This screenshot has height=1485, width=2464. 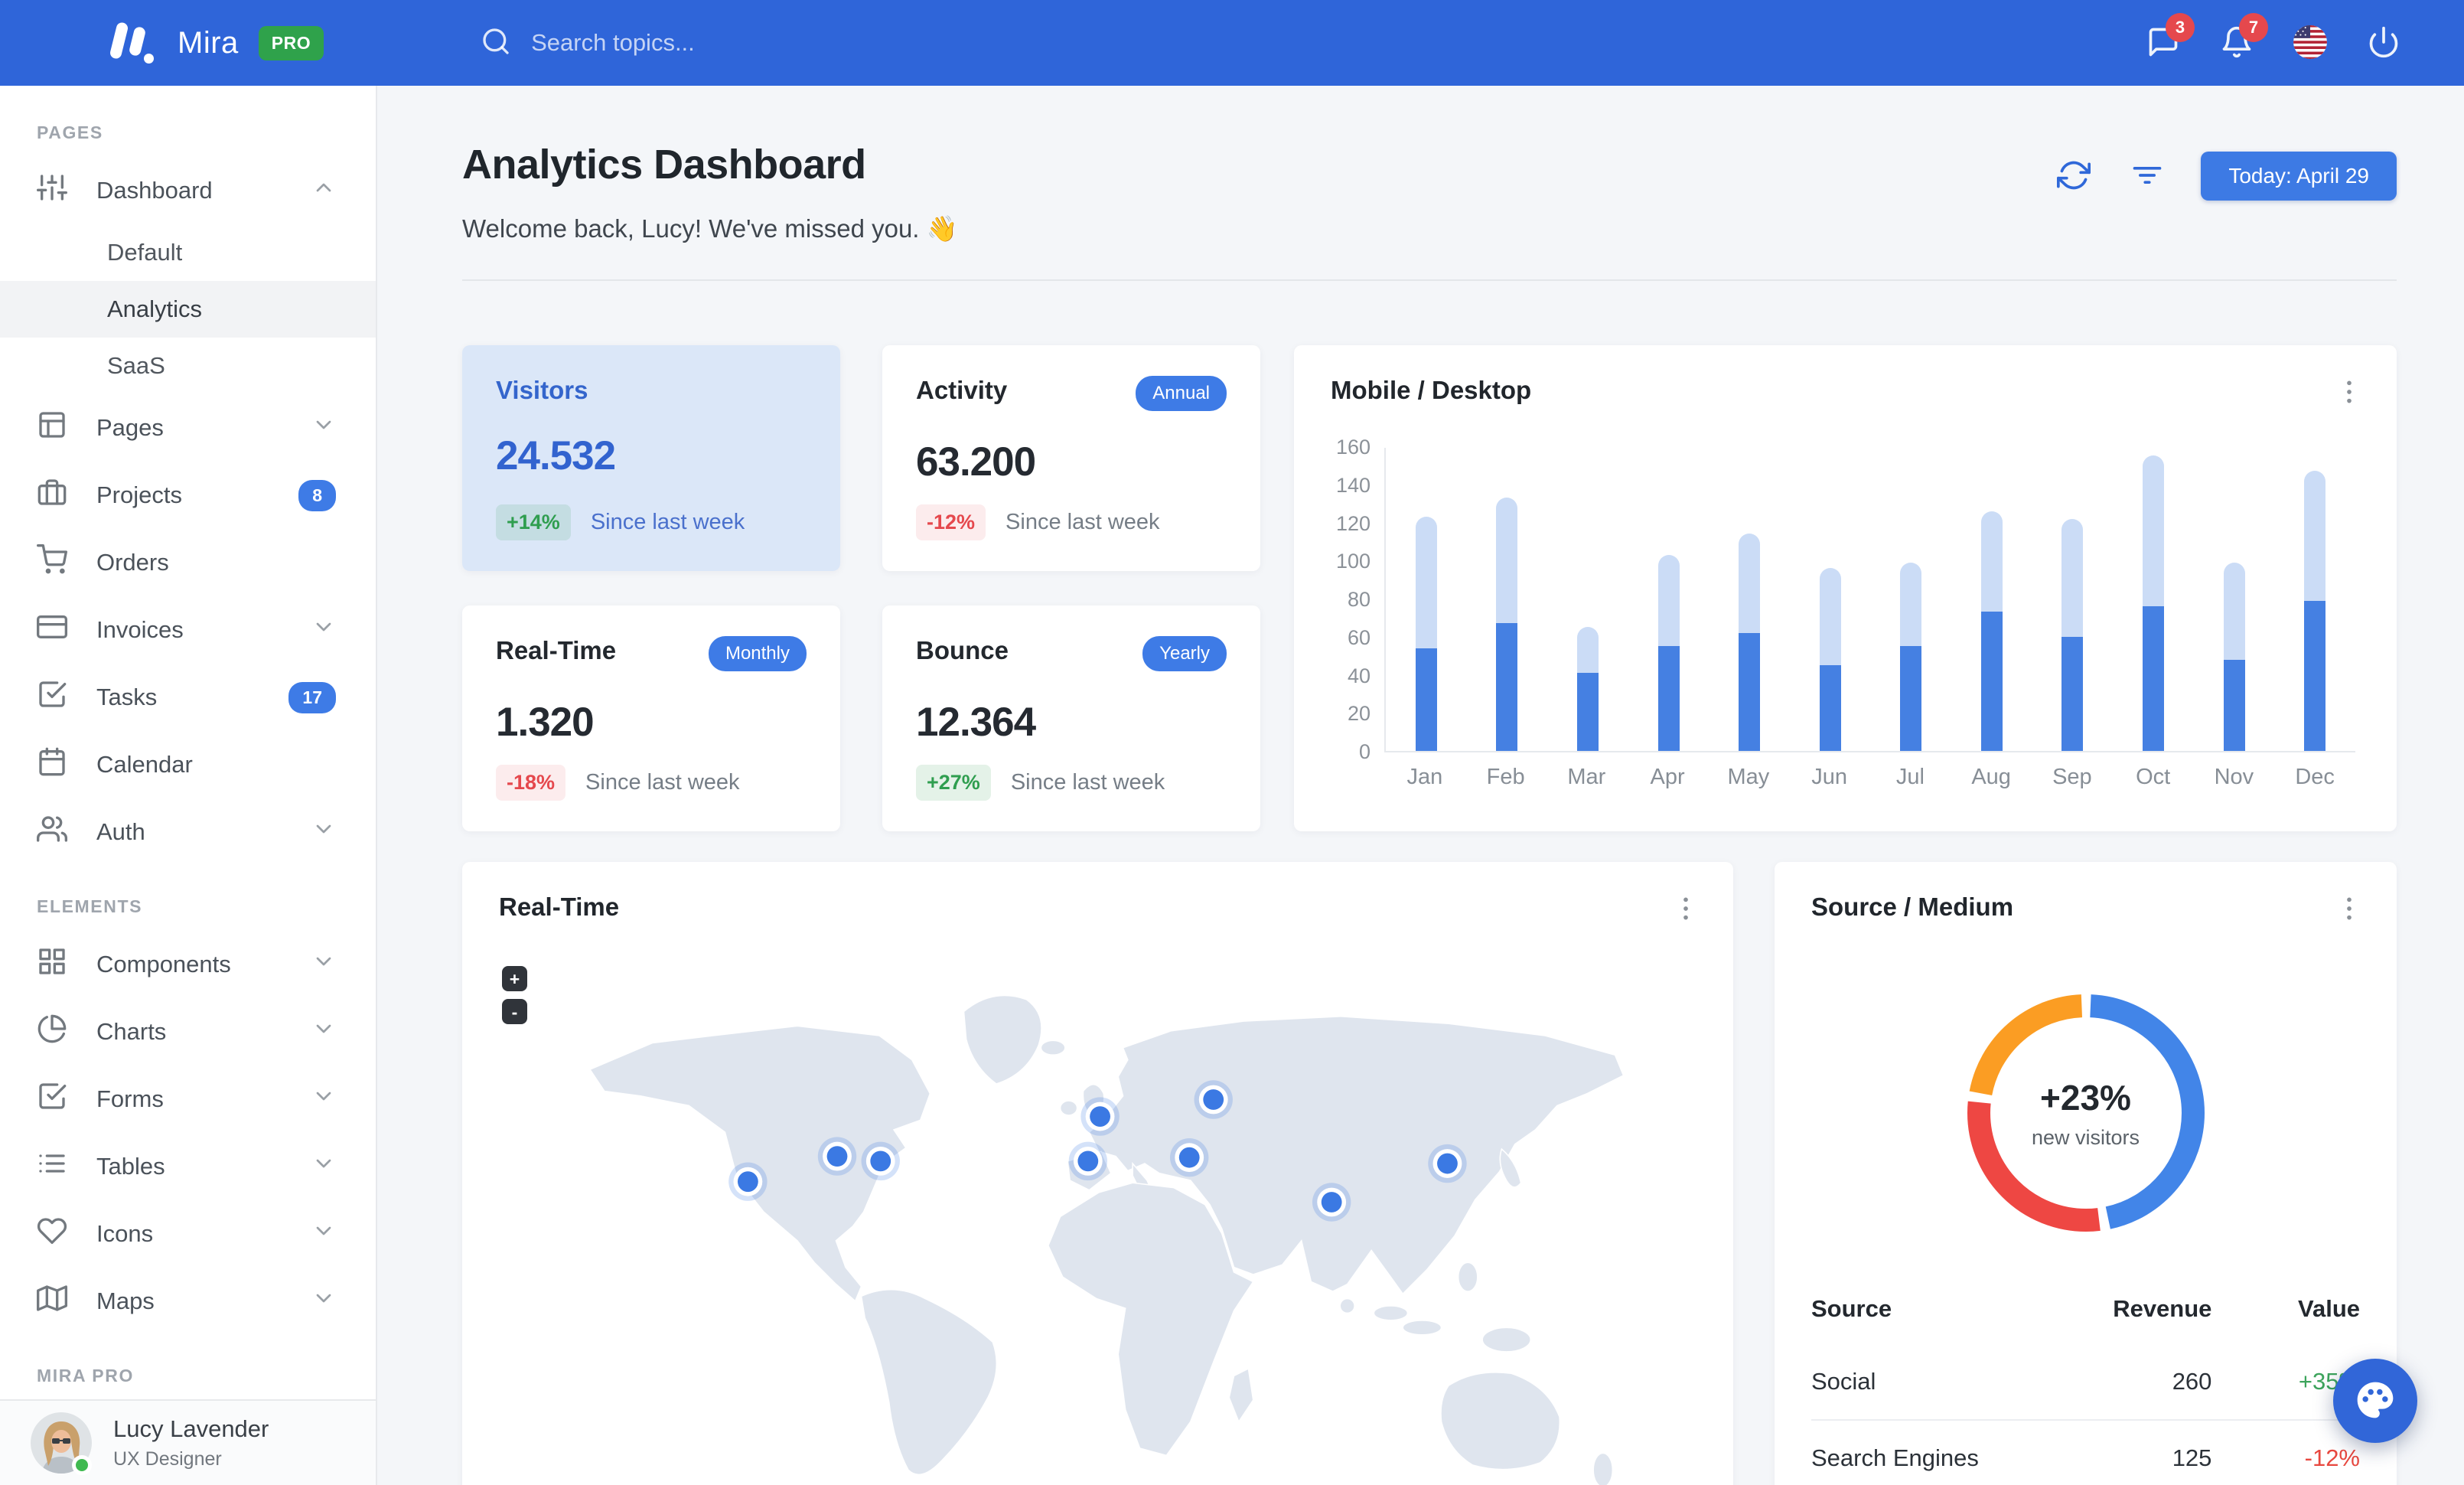 What do you see at coordinates (188, 428) in the screenshot?
I see `sidebar-item-pages: Pages` at bounding box center [188, 428].